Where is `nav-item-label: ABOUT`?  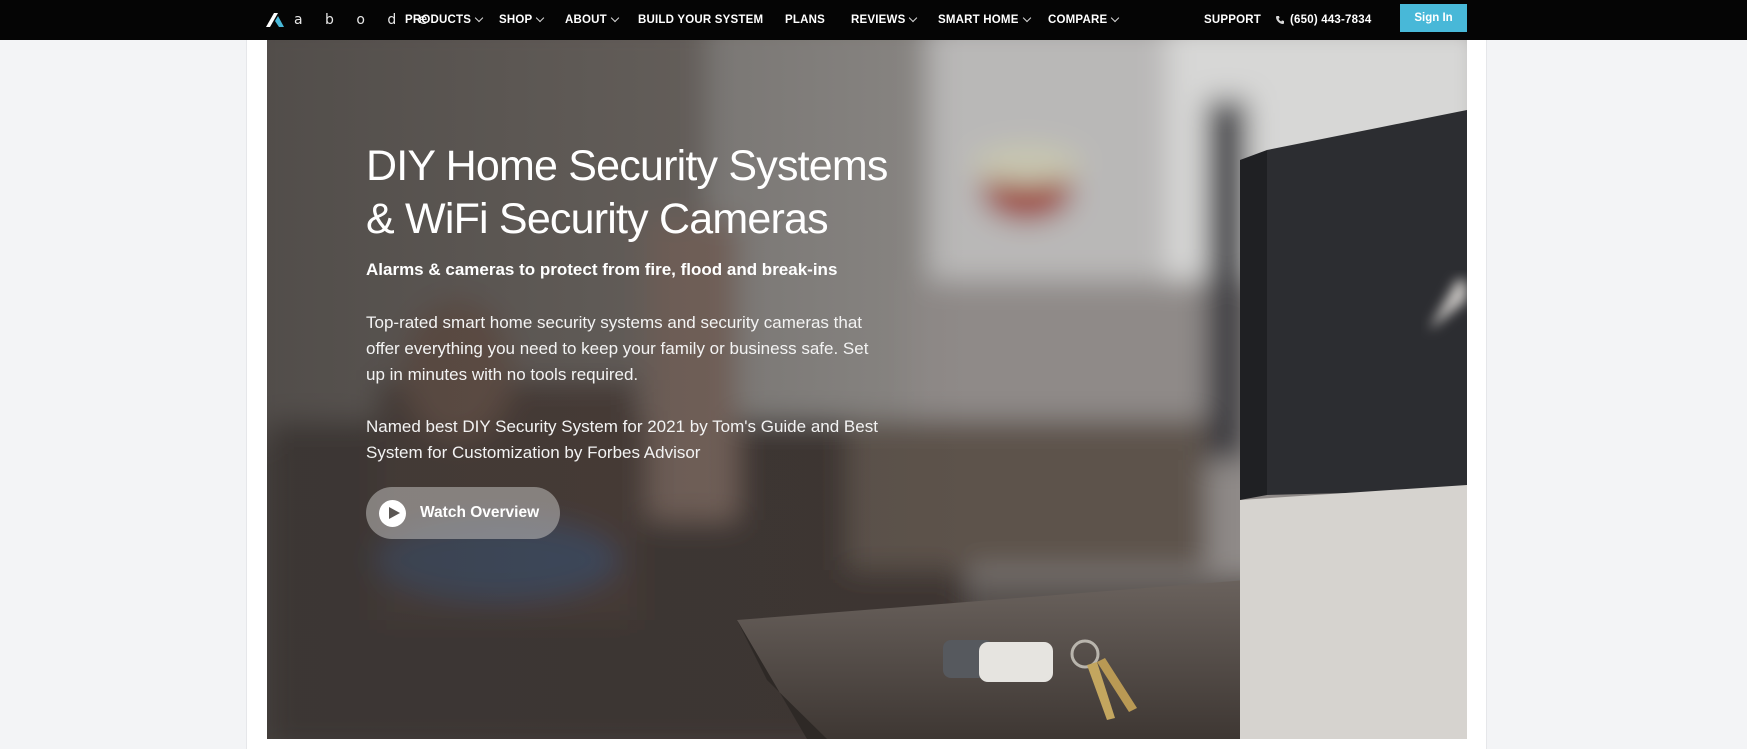
nav-item-label: ABOUT is located at coordinates (586, 20).